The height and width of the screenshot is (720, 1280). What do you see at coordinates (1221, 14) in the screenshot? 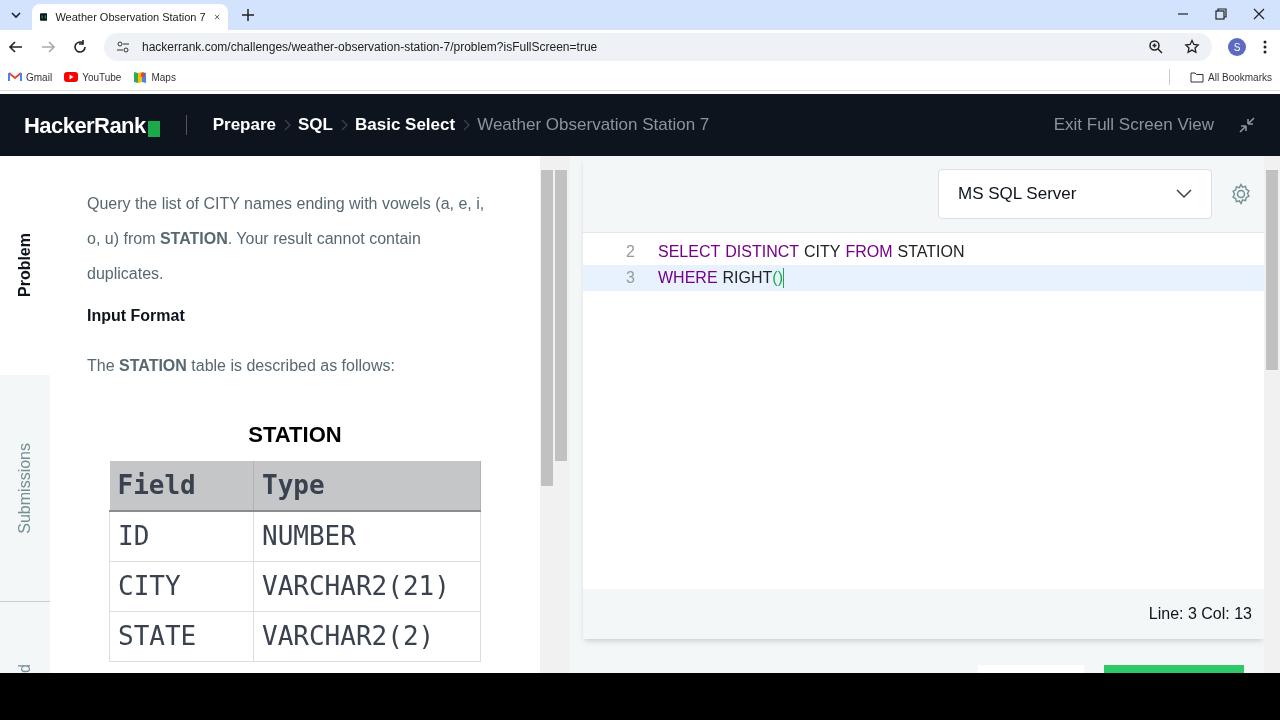
I see `restore-icon` at bounding box center [1221, 14].